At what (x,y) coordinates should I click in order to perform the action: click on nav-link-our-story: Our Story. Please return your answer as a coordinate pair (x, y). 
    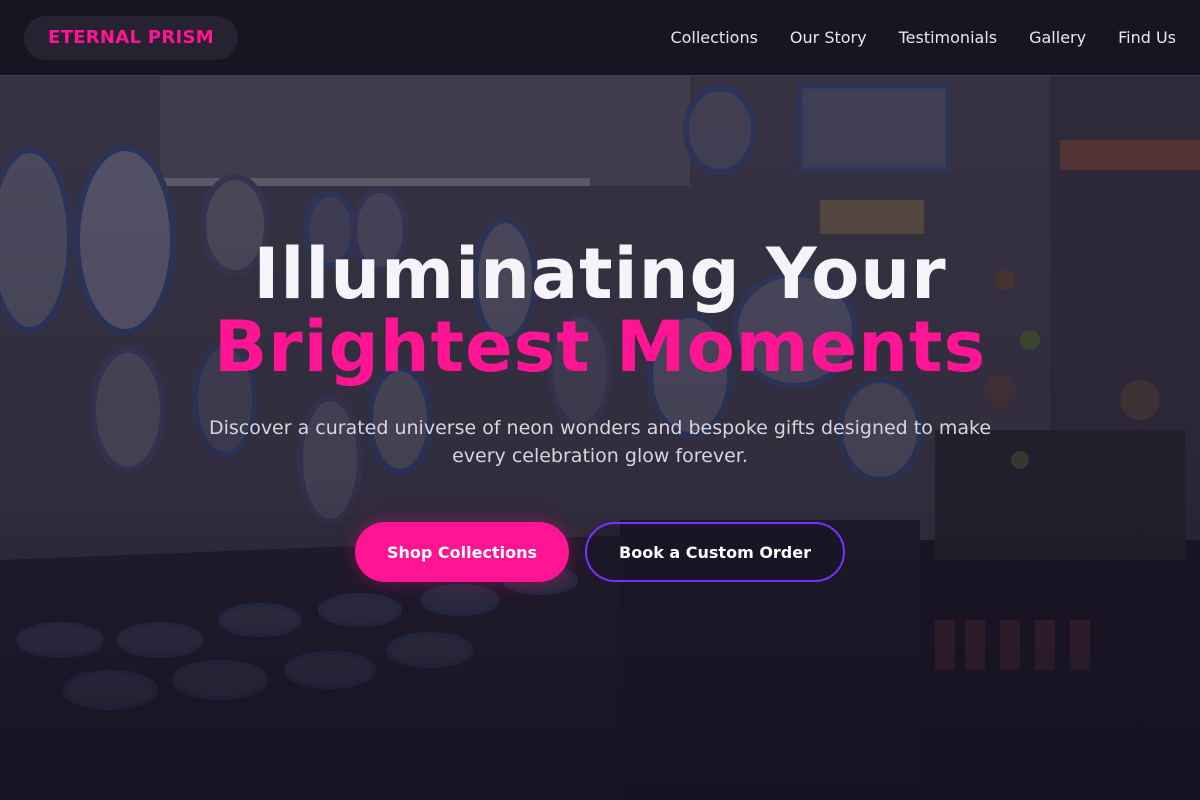
    Looking at the image, I should click on (828, 37).